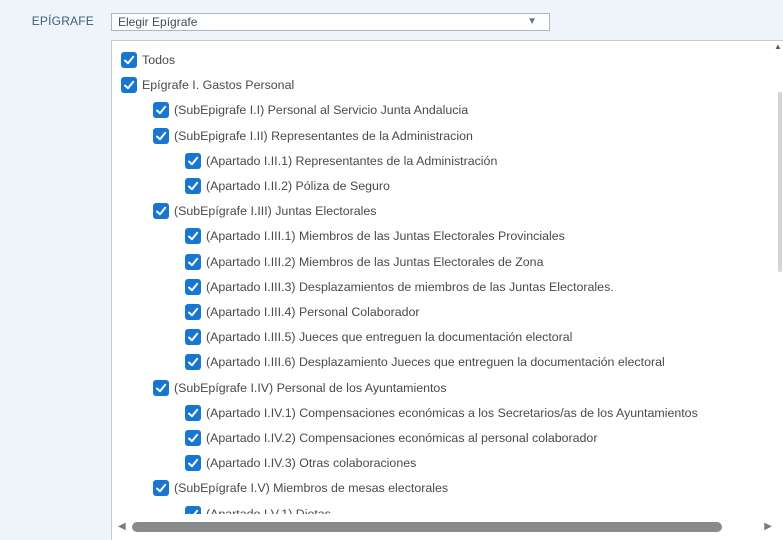 The height and width of the screenshot is (540, 783). Describe the element at coordinates (532, 21) in the screenshot. I see `chevron-down-icon: ▼` at that location.